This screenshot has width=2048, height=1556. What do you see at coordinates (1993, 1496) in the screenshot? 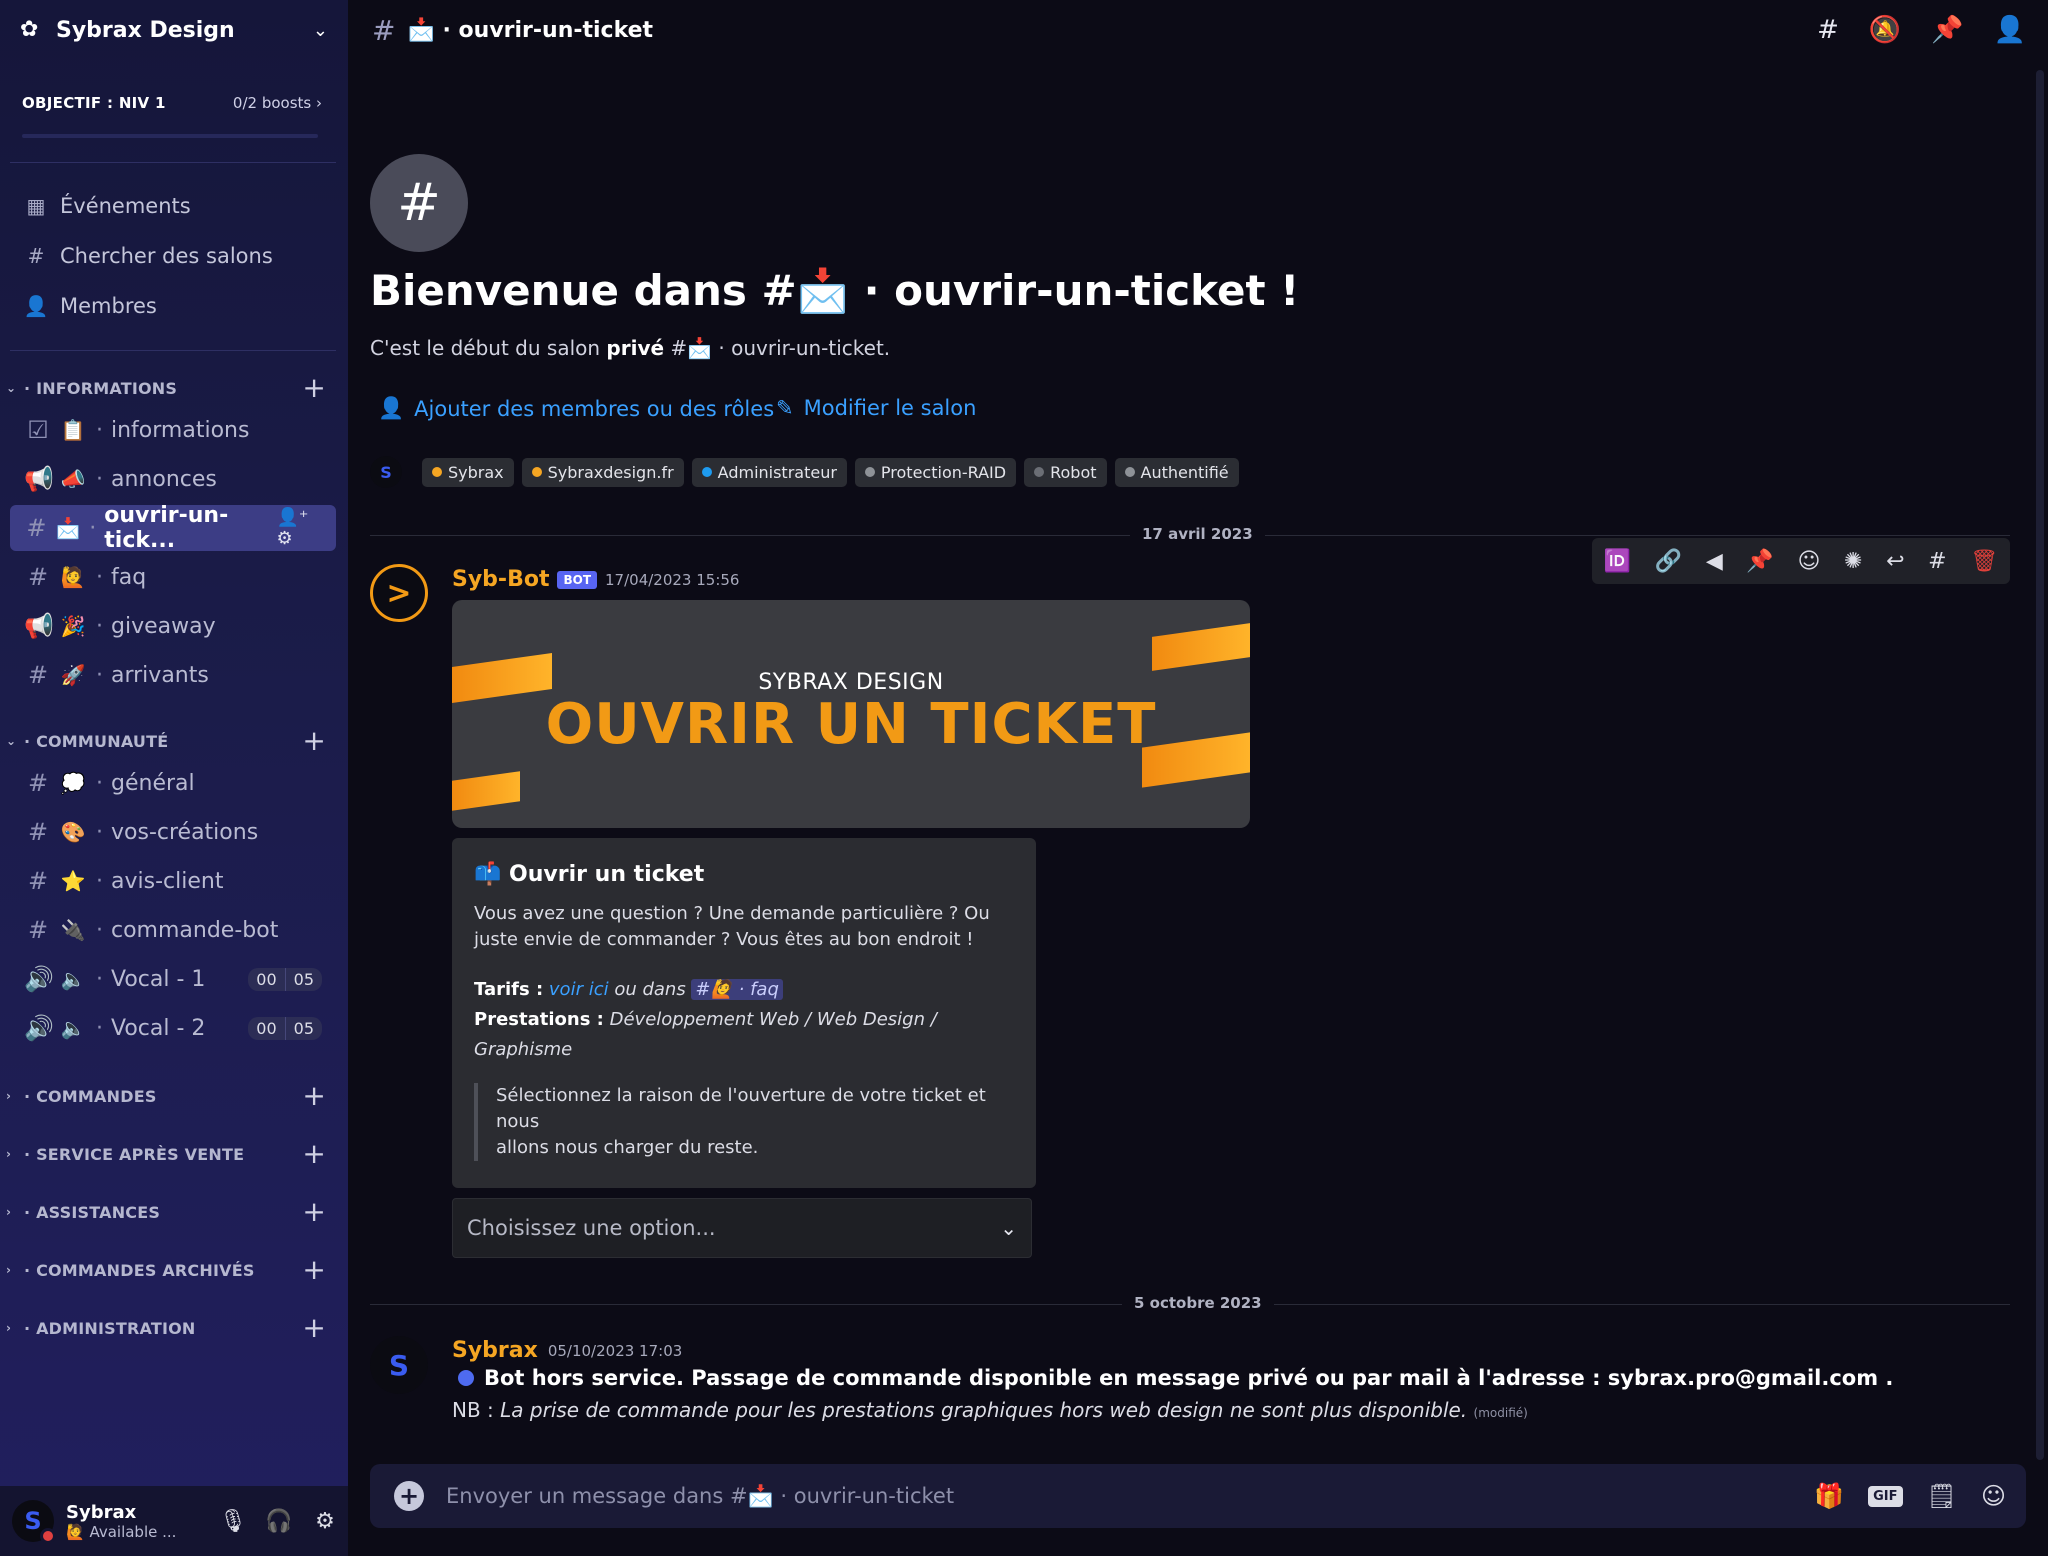
I see `emoji-icon: ☺` at bounding box center [1993, 1496].